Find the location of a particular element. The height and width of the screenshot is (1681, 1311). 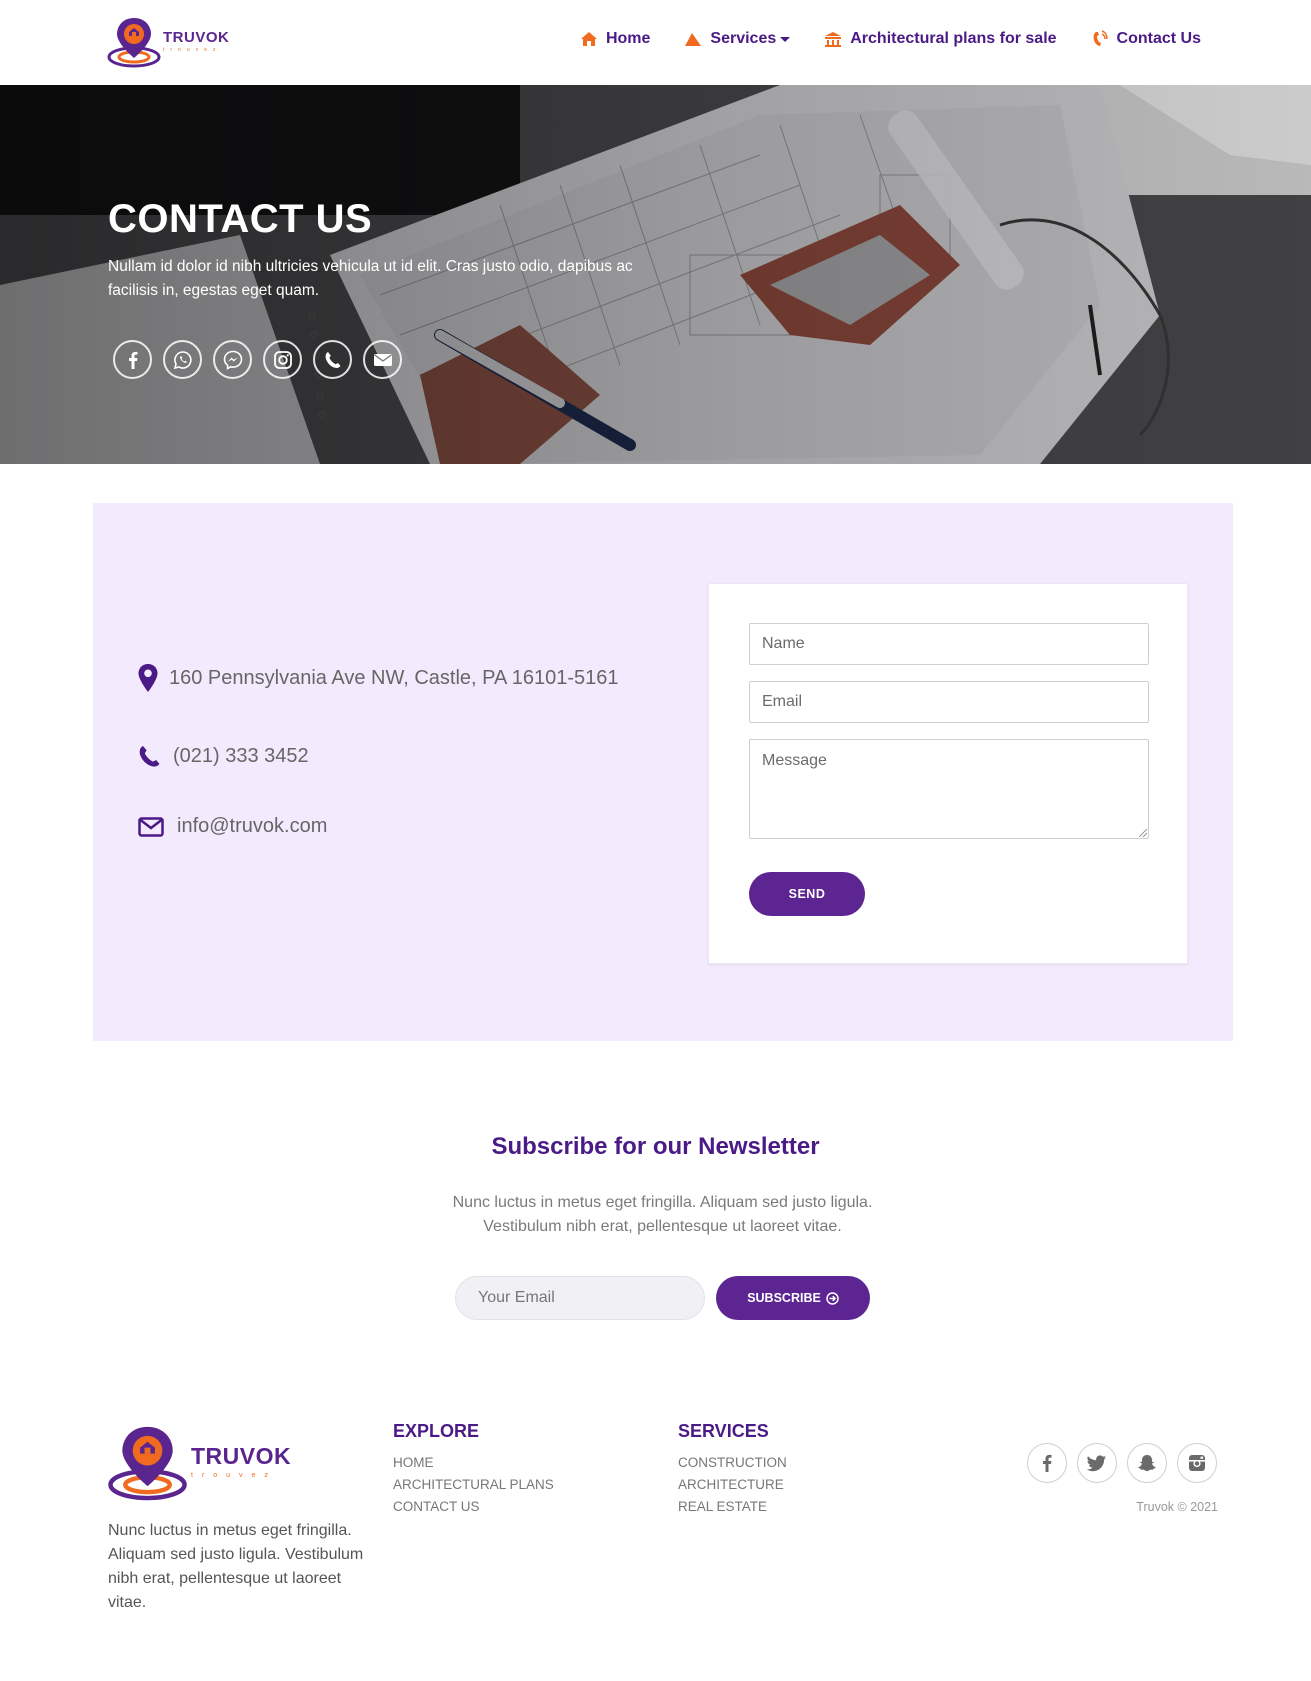

facebook-link is located at coordinates (132, 359).